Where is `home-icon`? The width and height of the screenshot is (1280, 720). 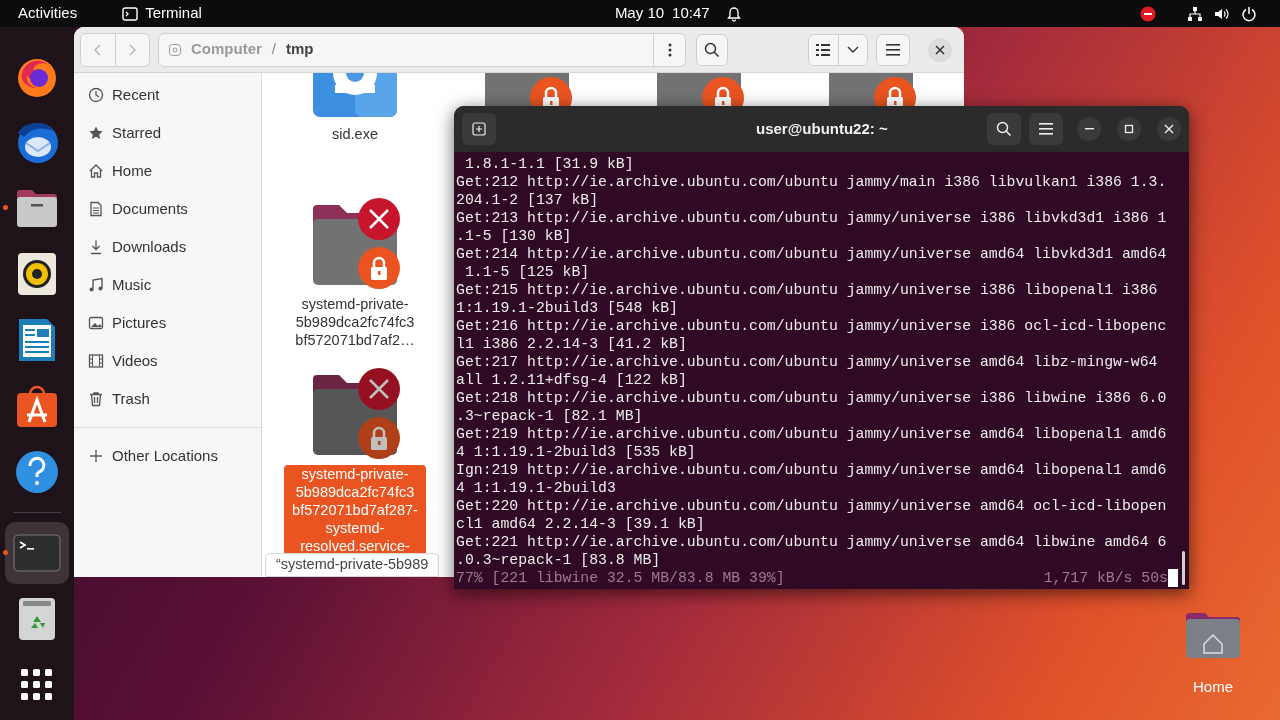 home-icon is located at coordinates (96, 171).